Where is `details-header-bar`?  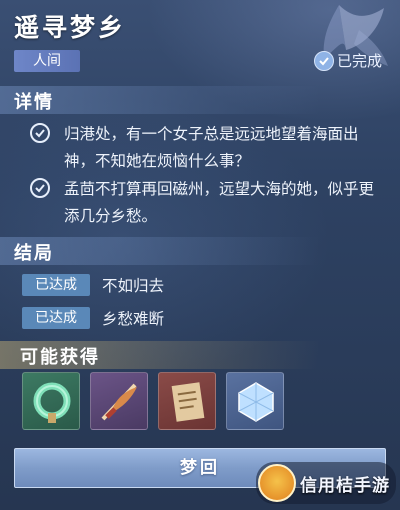 details-header-bar is located at coordinates (200, 100).